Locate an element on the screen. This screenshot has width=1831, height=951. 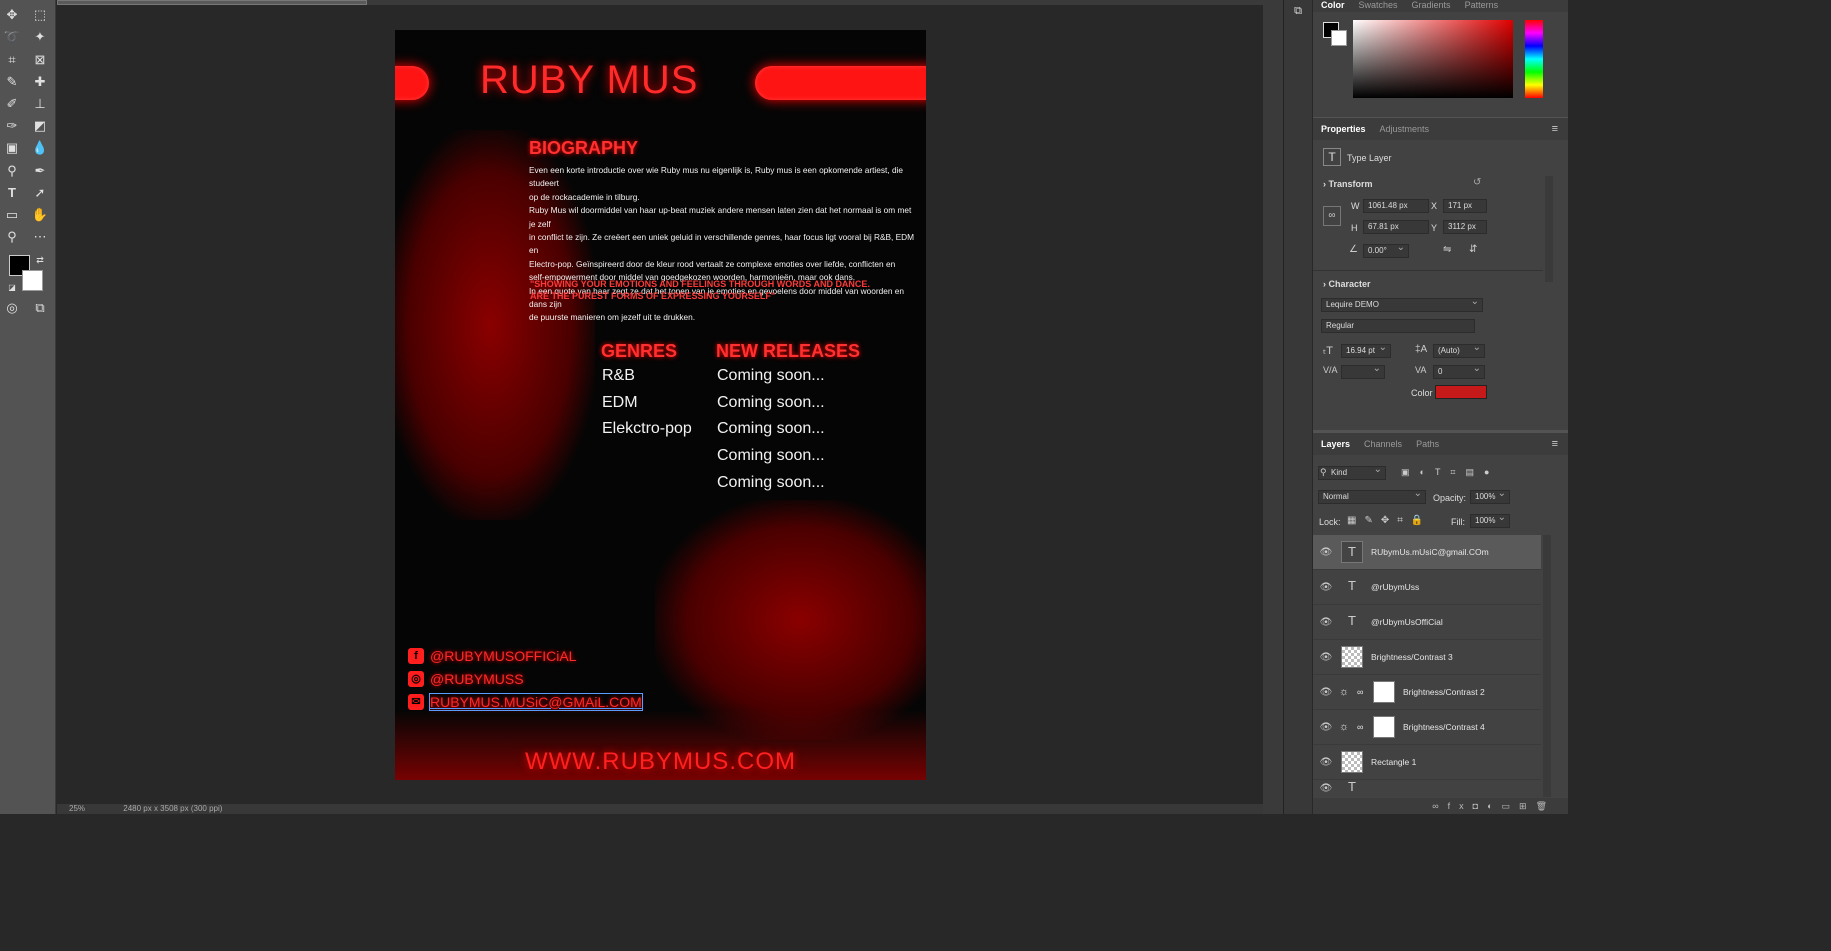
layer-name: Brightness/Contrast 4 is located at coordinates (1444, 727).